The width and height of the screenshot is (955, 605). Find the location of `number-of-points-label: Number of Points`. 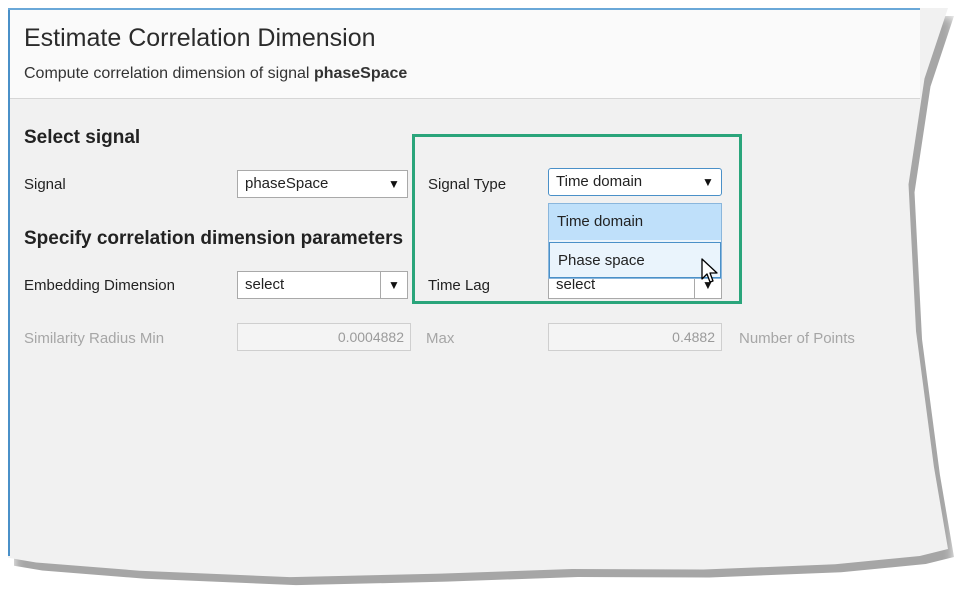

number-of-points-label: Number of Points is located at coordinates (797, 338).